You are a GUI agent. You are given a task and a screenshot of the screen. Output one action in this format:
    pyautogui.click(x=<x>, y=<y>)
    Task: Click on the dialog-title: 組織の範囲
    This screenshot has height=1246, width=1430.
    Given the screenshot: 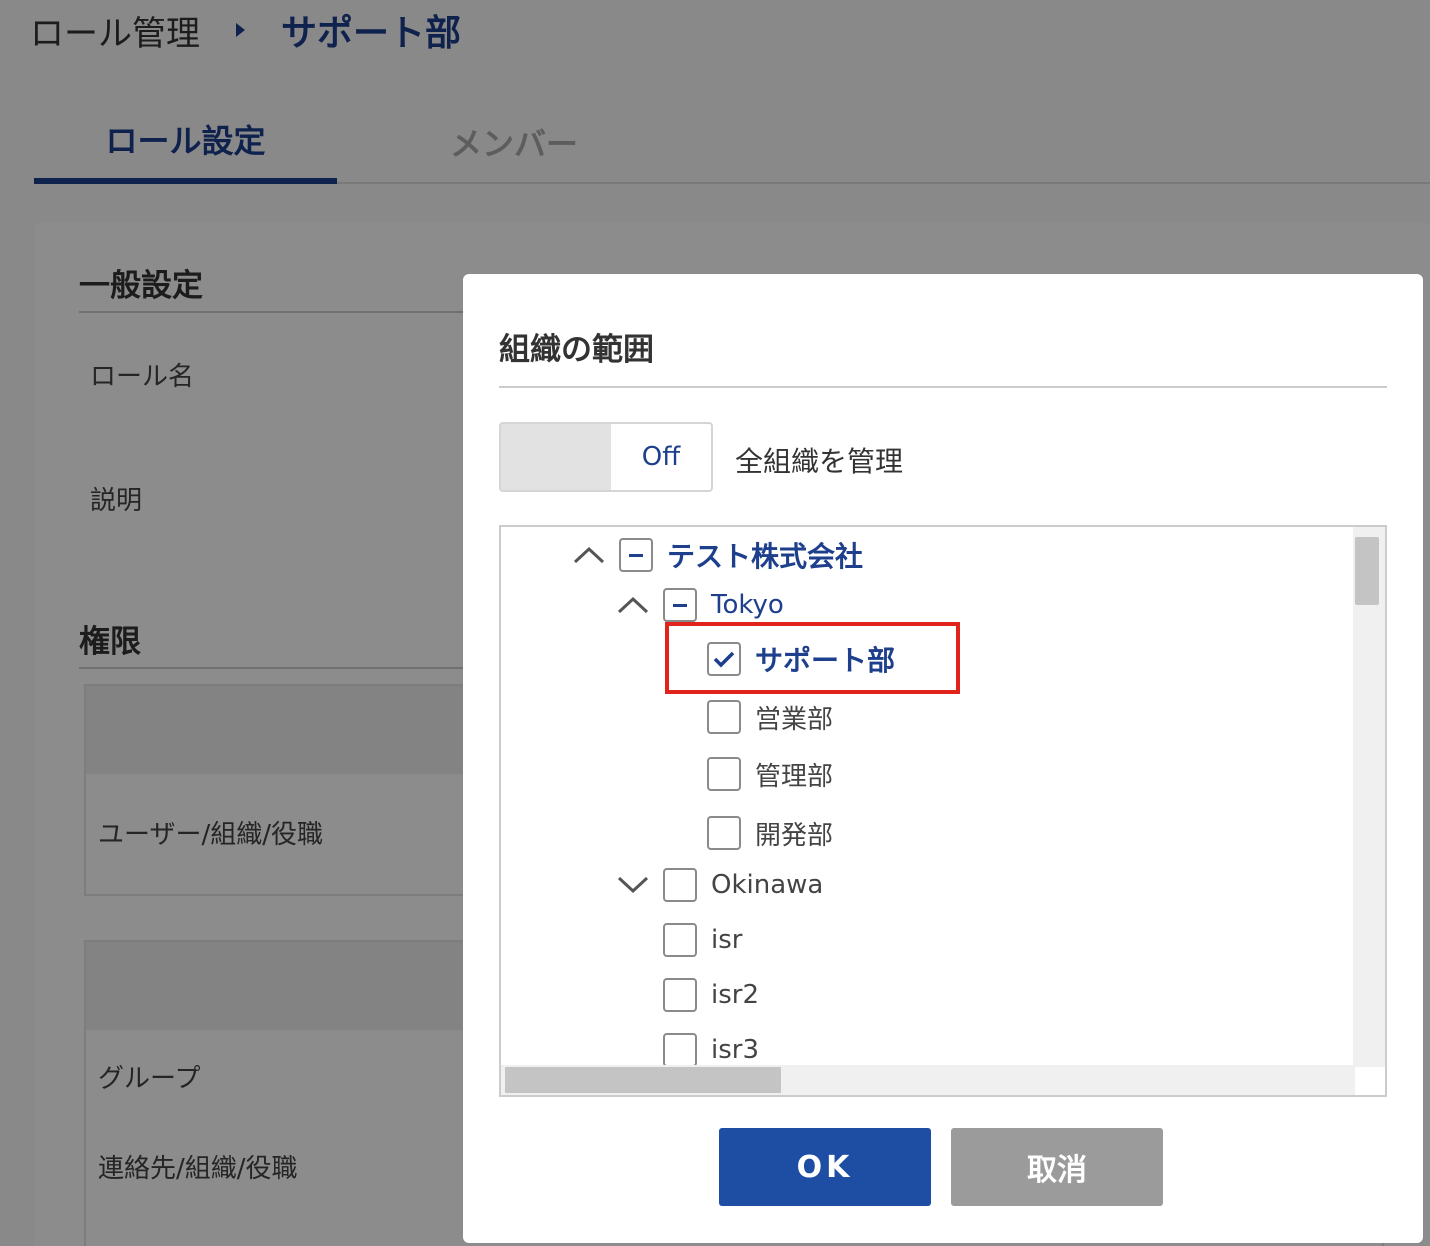 What is the action you would take?
    pyautogui.click(x=576, y=350)
    